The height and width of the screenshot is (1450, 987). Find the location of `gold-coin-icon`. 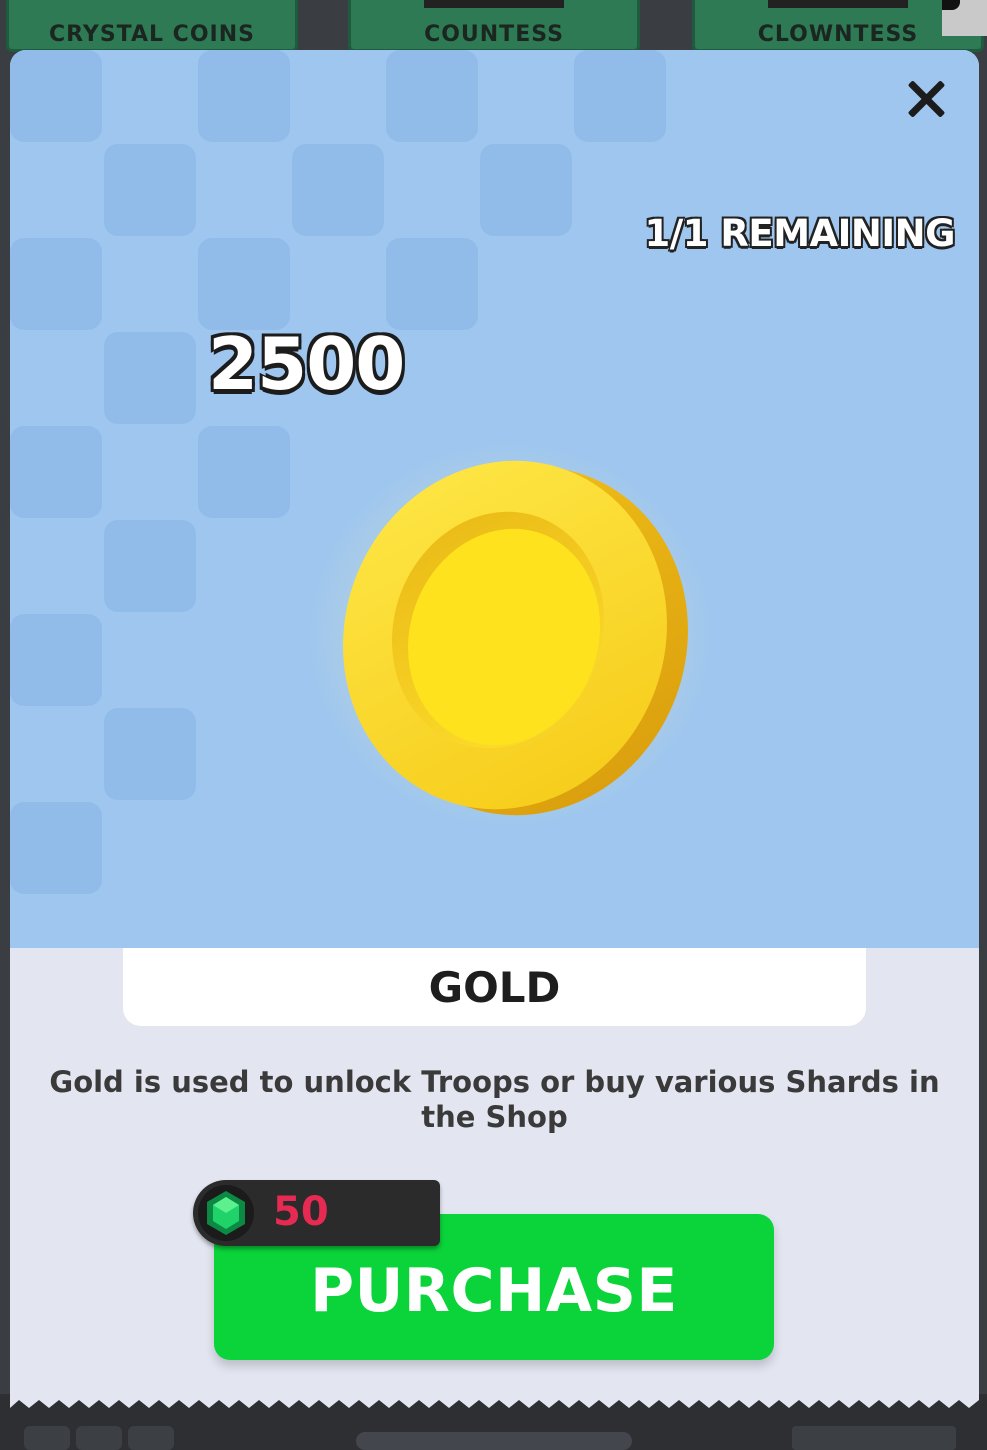

gold-coin-icon is located at coordinates (510, 635).